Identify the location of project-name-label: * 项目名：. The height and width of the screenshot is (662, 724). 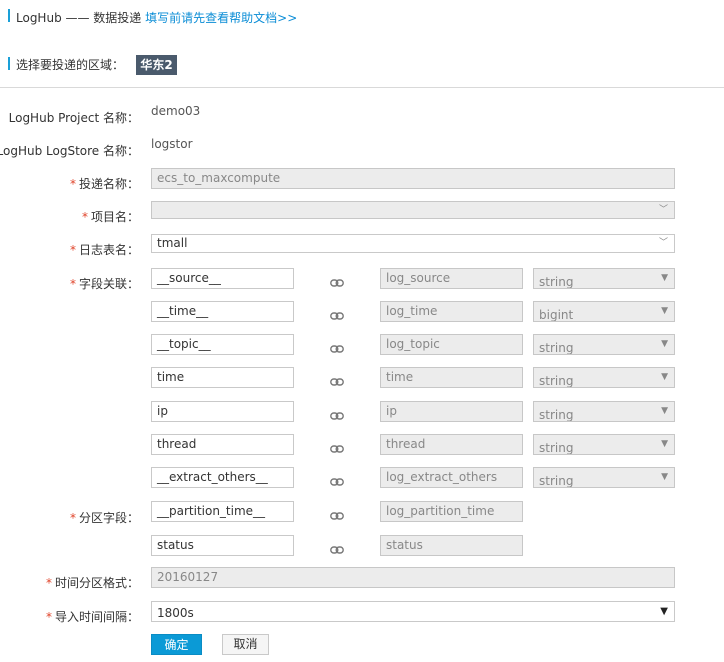
(110, 217).